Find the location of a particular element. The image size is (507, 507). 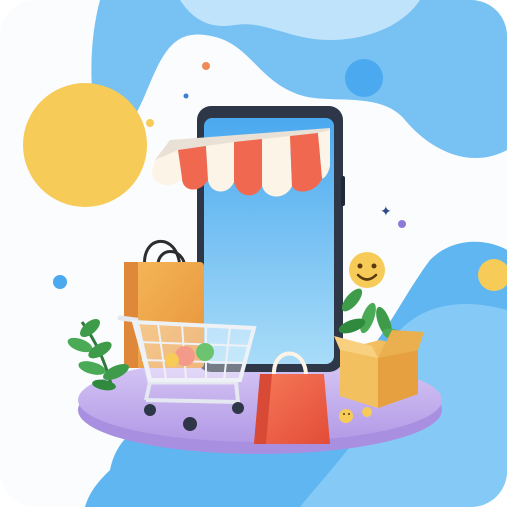

dot-orange is located at coordinates (206, 66).